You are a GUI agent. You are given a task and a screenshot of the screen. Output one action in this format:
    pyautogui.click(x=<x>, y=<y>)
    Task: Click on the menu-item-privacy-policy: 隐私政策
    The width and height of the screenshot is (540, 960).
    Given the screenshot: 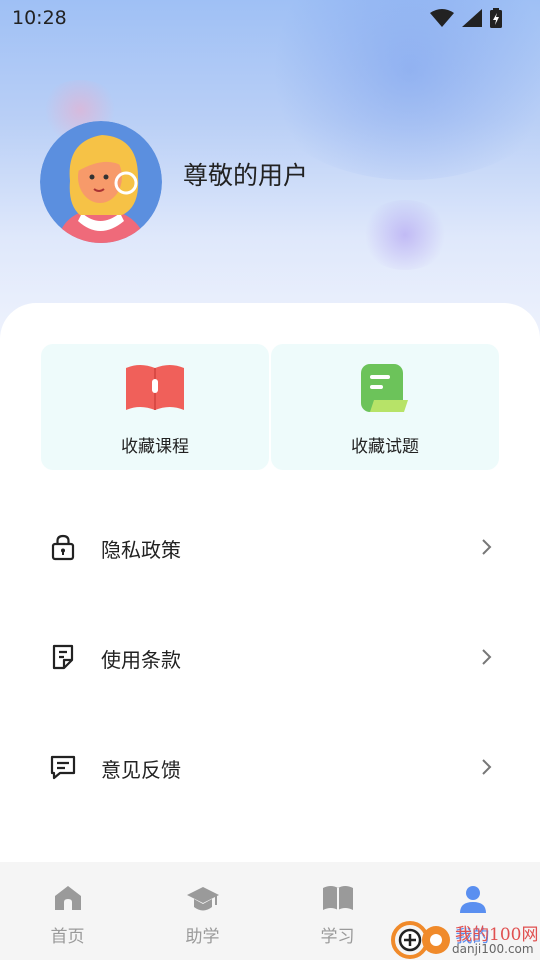 What is the action you would take?
    pyautogui.click(x=270, y=548)
    